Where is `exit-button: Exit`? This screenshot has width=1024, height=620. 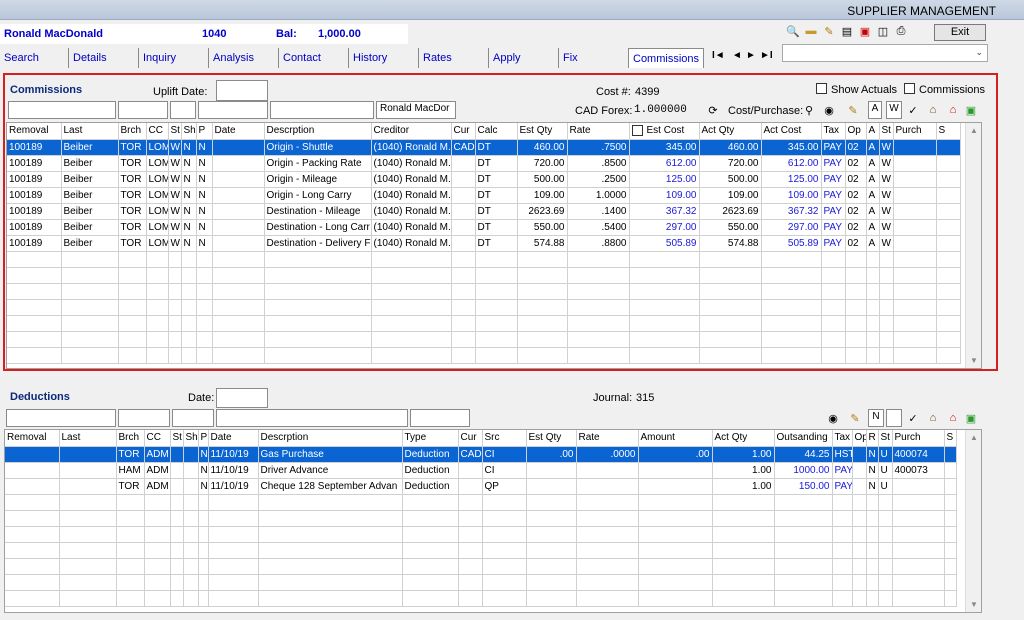
exit-button: Exit is located at coordinates (960, 32).